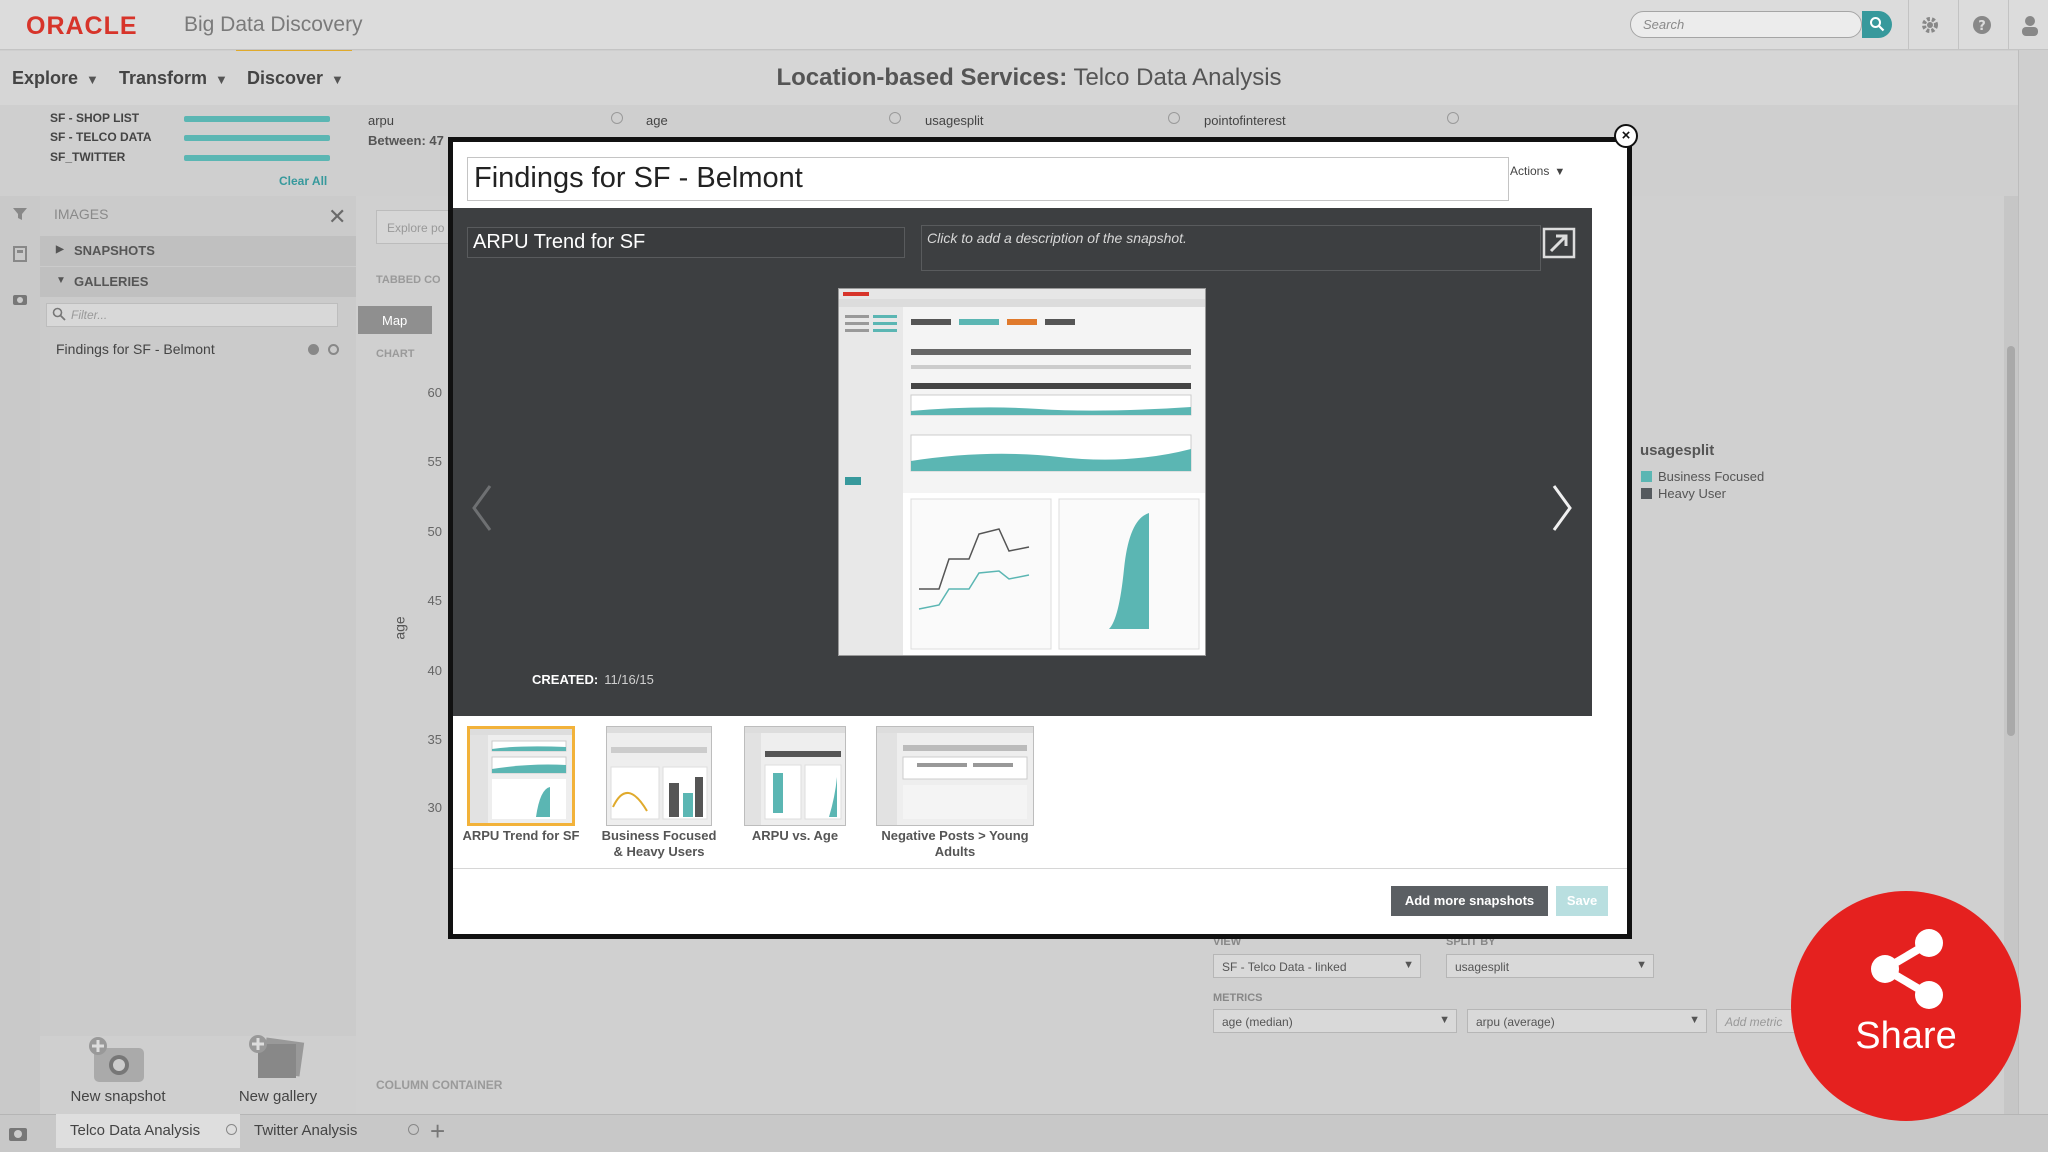  What do you see at coordinates (659, 844) in the screenshot?
I see `thumbnail-label: Business Focused & Heavy Users` at bounding box center [659, 844].